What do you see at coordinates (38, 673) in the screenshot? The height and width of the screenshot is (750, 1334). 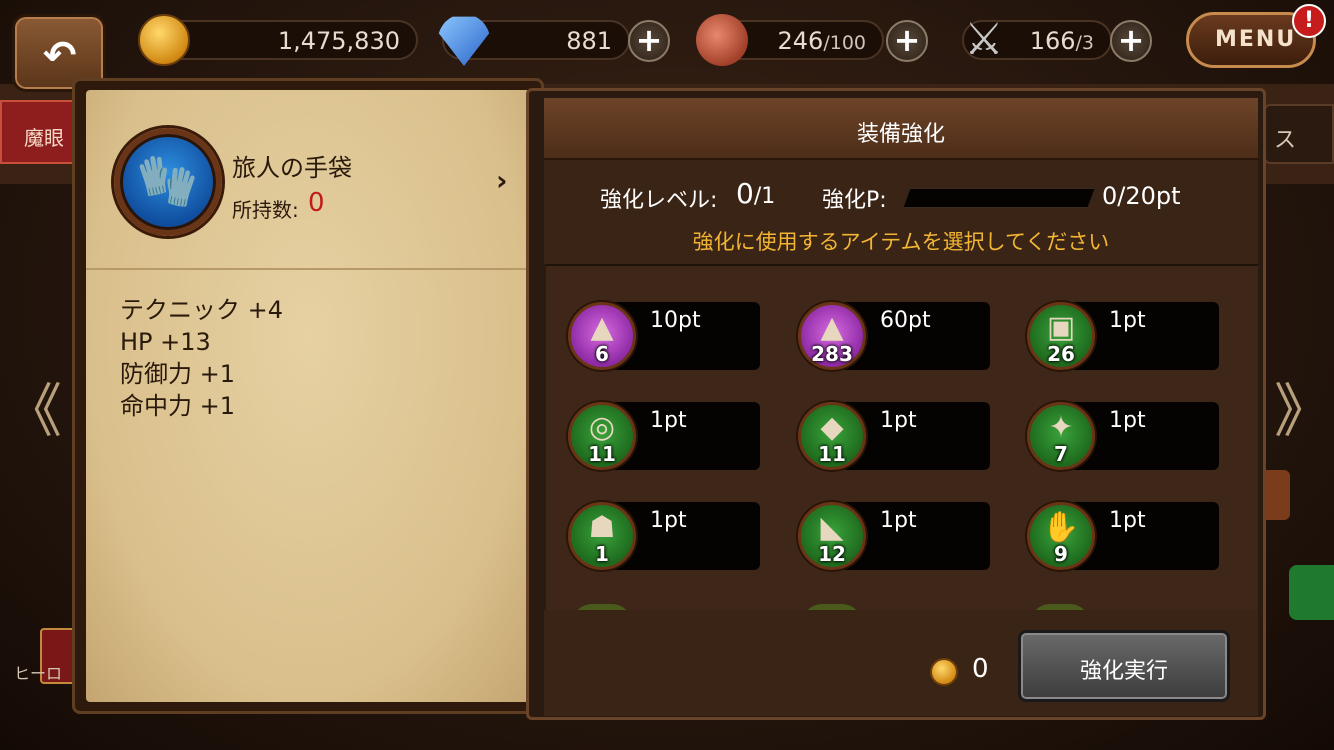 I see `hero-label: ヒーロ` at bounding box center [38, 673].